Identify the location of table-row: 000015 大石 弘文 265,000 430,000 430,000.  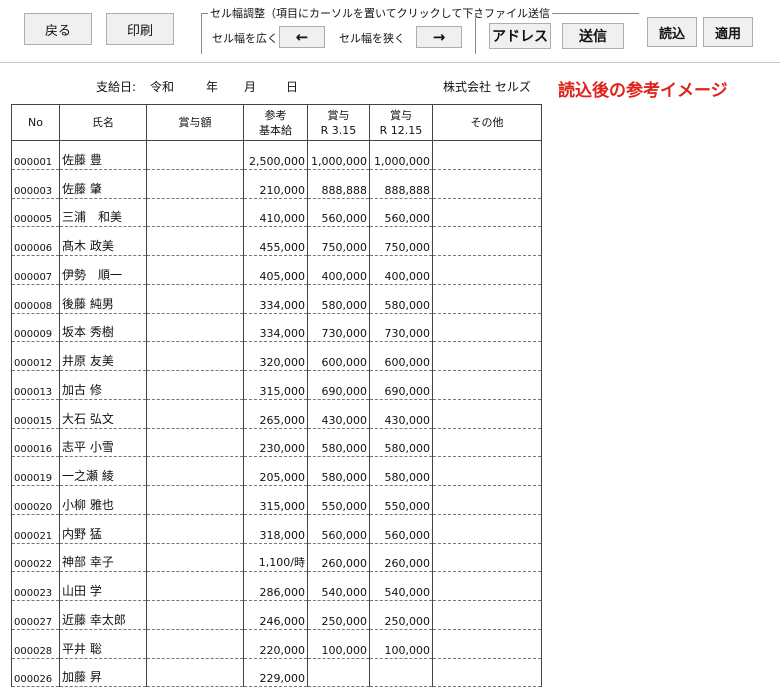
(276, 414).